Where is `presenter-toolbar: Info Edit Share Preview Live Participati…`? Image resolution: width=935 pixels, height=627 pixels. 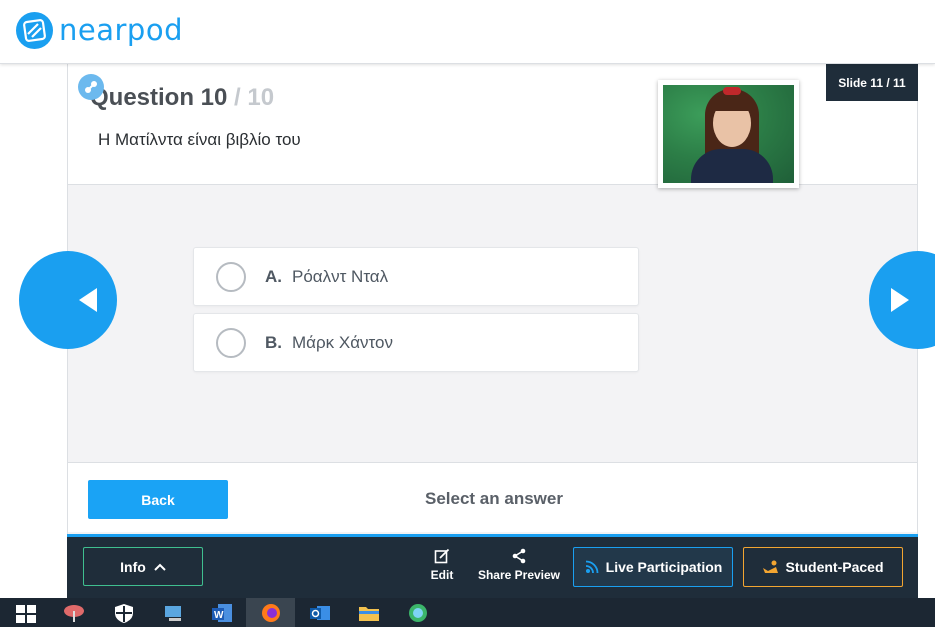 presenter-toolbar: Info Edit Share Preview Live Participati… is located at coordinates (492, 566).